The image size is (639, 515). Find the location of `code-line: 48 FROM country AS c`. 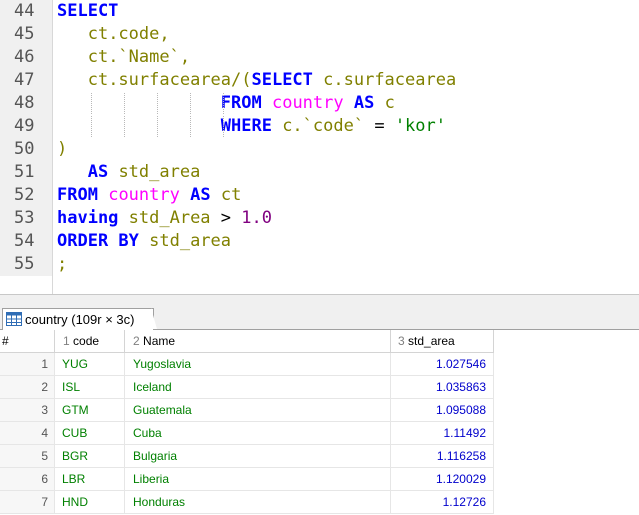

code-line: 48 FROM country AS c is located at coordinates (319, 103).